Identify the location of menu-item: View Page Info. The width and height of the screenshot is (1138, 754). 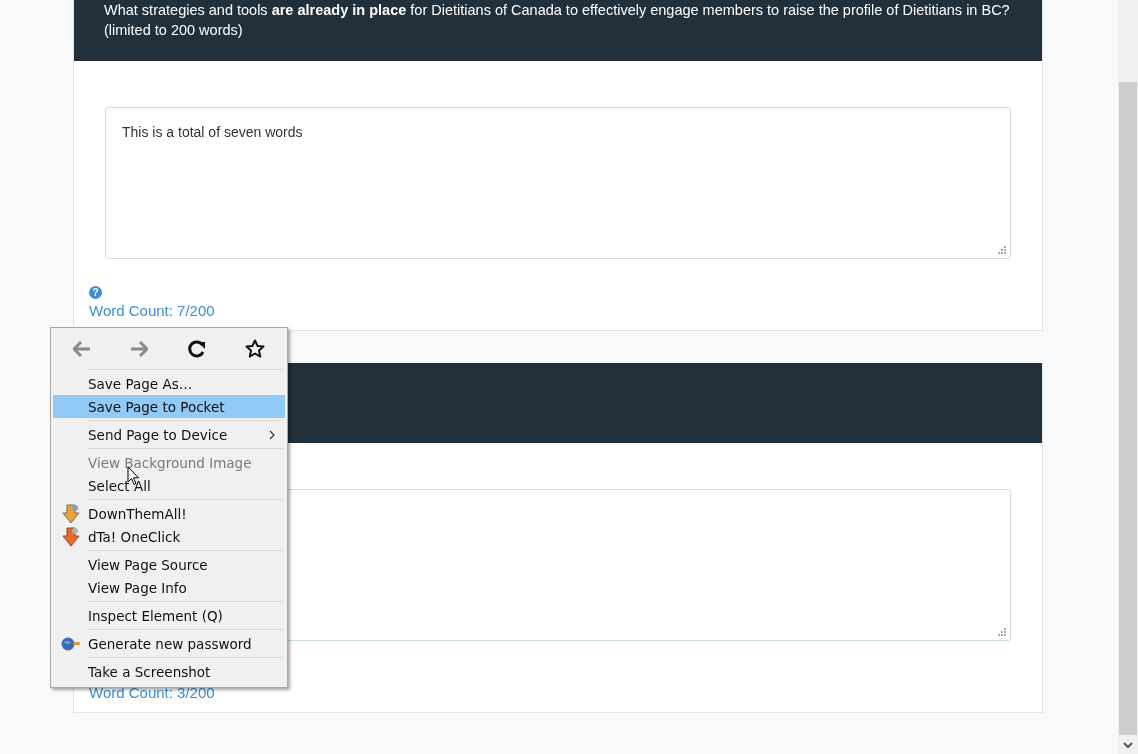
(169, 587).